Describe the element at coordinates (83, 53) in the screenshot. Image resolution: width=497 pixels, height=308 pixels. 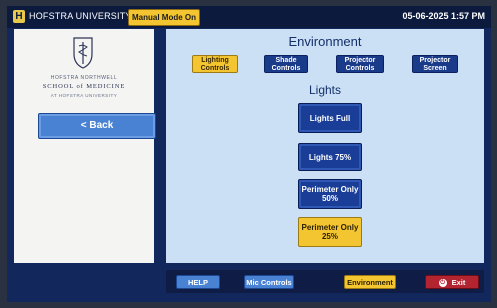
I see `school-crest-icon` at that location.